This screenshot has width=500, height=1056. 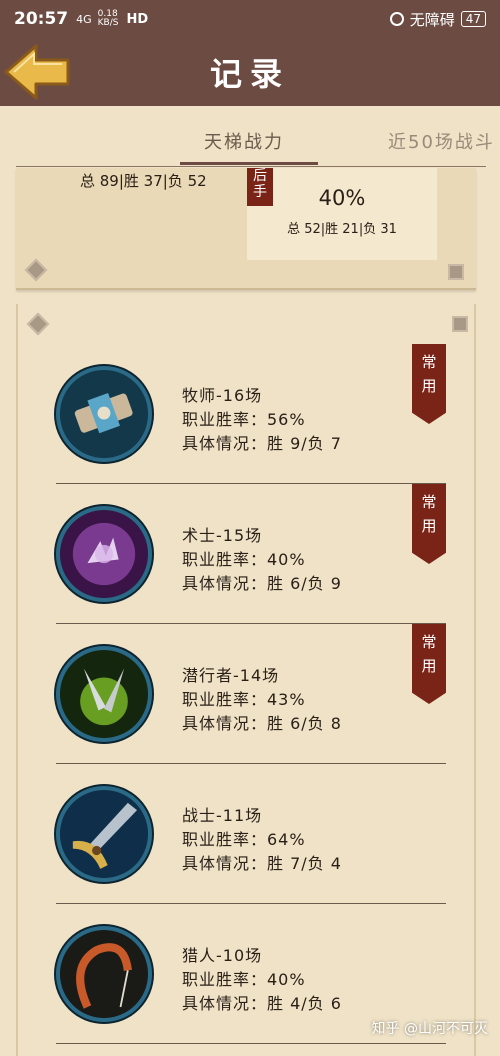 I want to click on class-detail: 具体情况：胜 7/负 4, so click(x=262, y=863).